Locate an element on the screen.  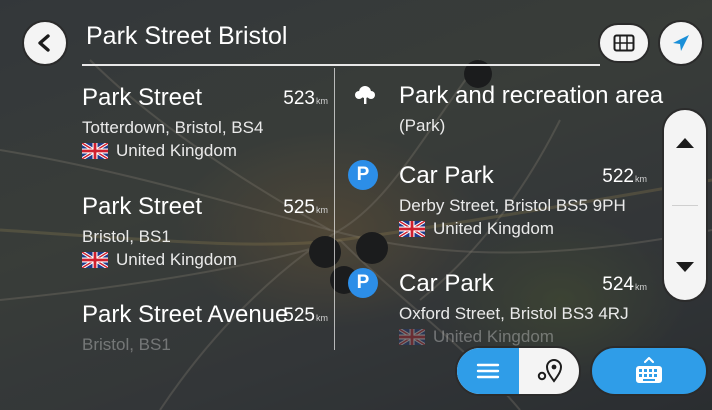
keyboard-icon is located at coordinates (649, 370).